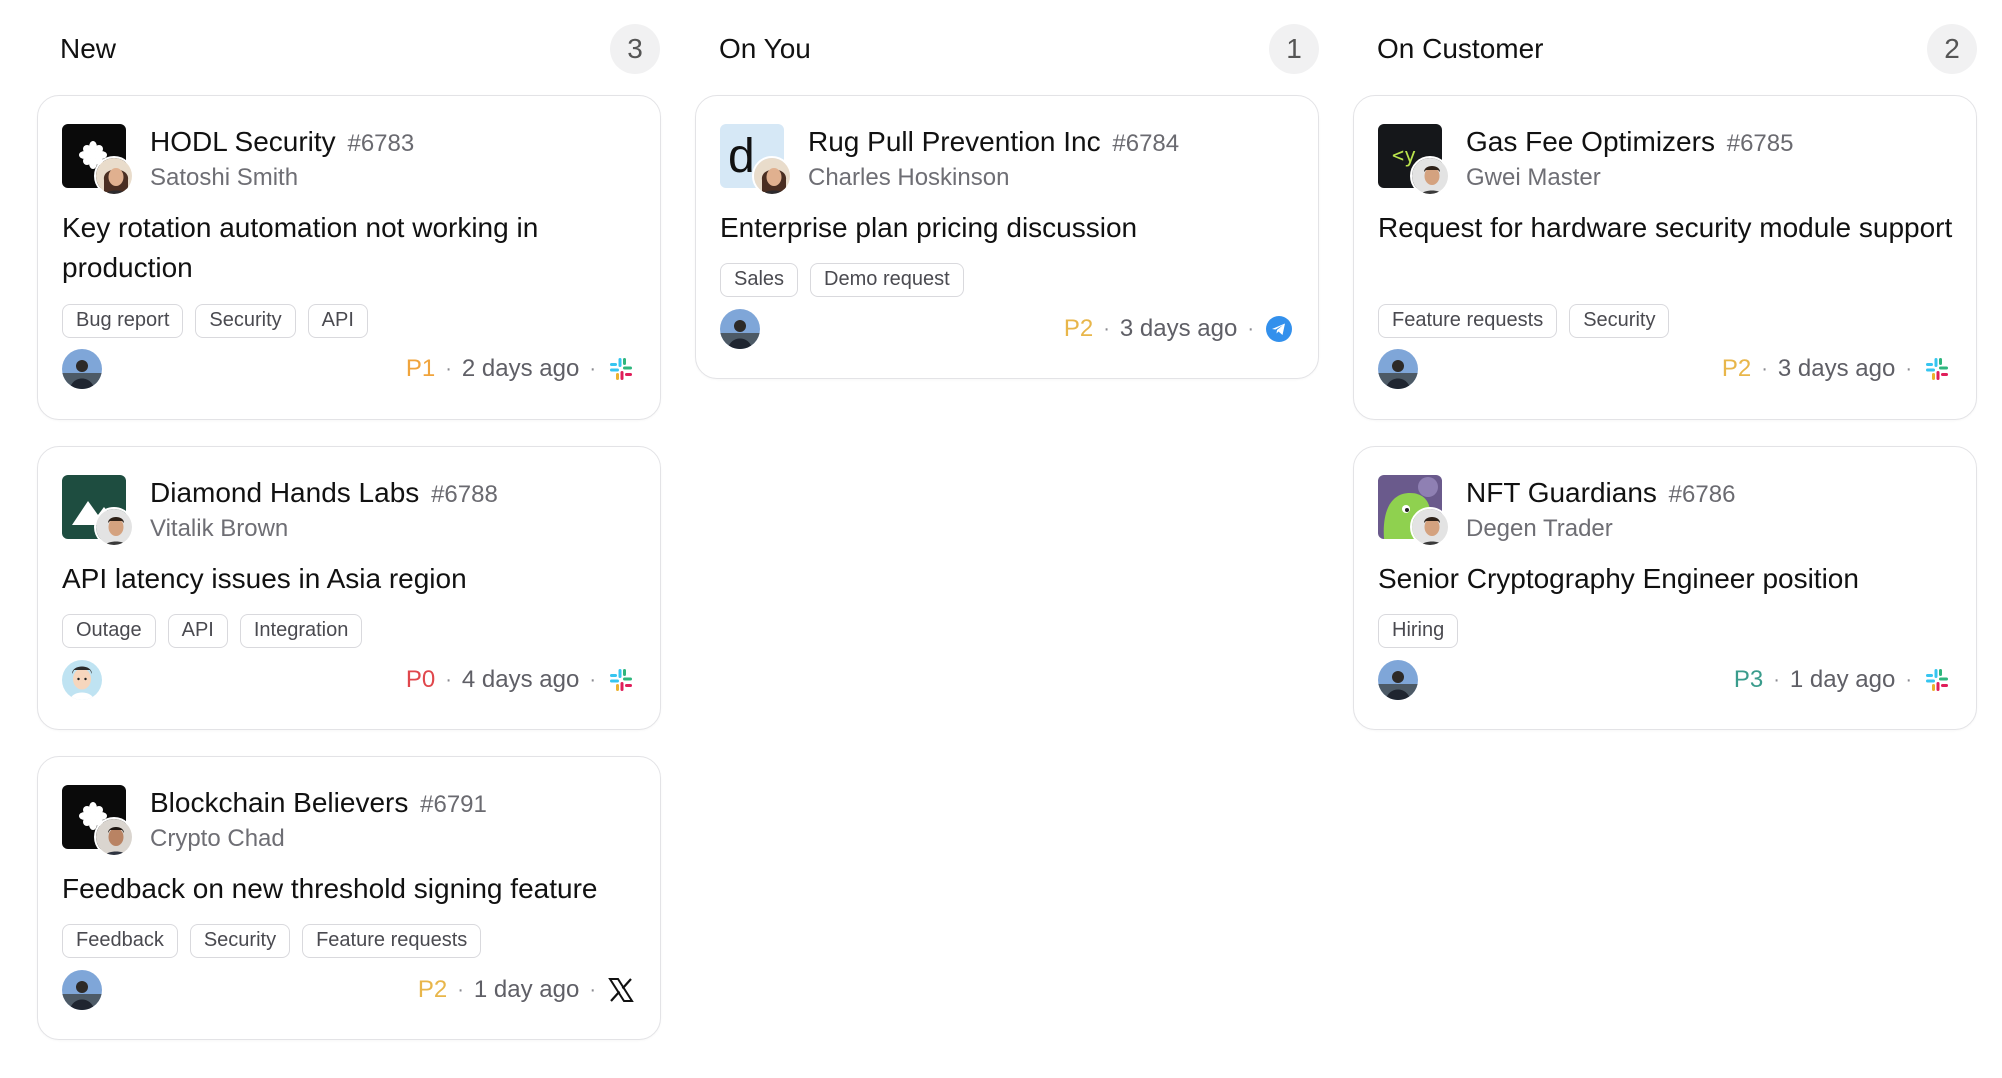 The image size is (2002, 1078). I want to click on ticket-age: 2 days ago, so click(520, 368).